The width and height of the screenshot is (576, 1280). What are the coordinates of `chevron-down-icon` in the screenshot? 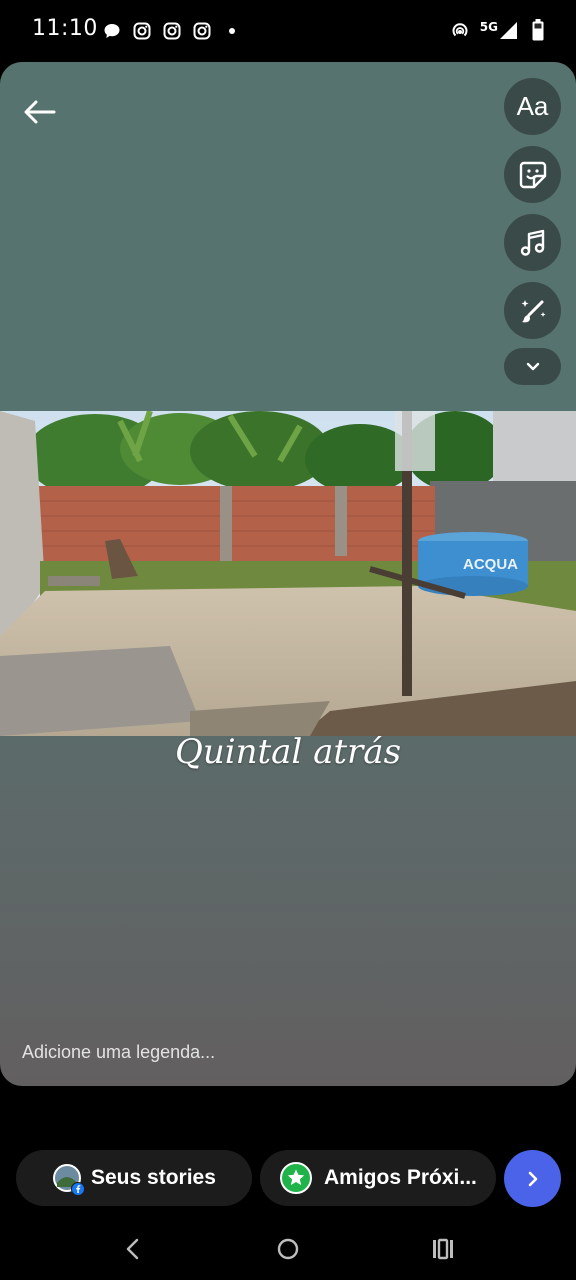 It's located at (532, 366).